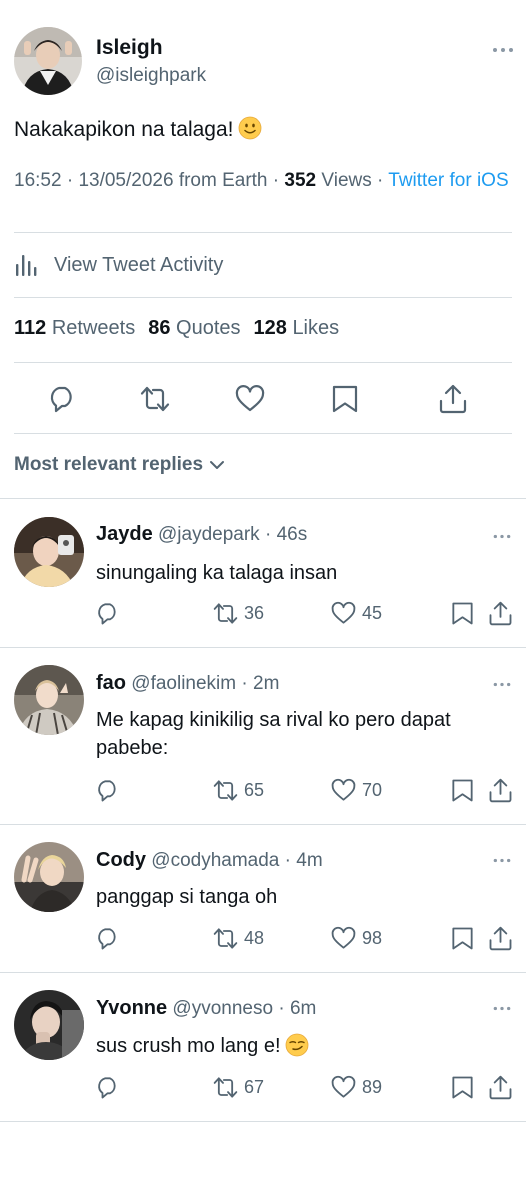 The height and width of the screenshot is (1199, 526). I want to click on tweet-time: 16:52, so click(38, 180).